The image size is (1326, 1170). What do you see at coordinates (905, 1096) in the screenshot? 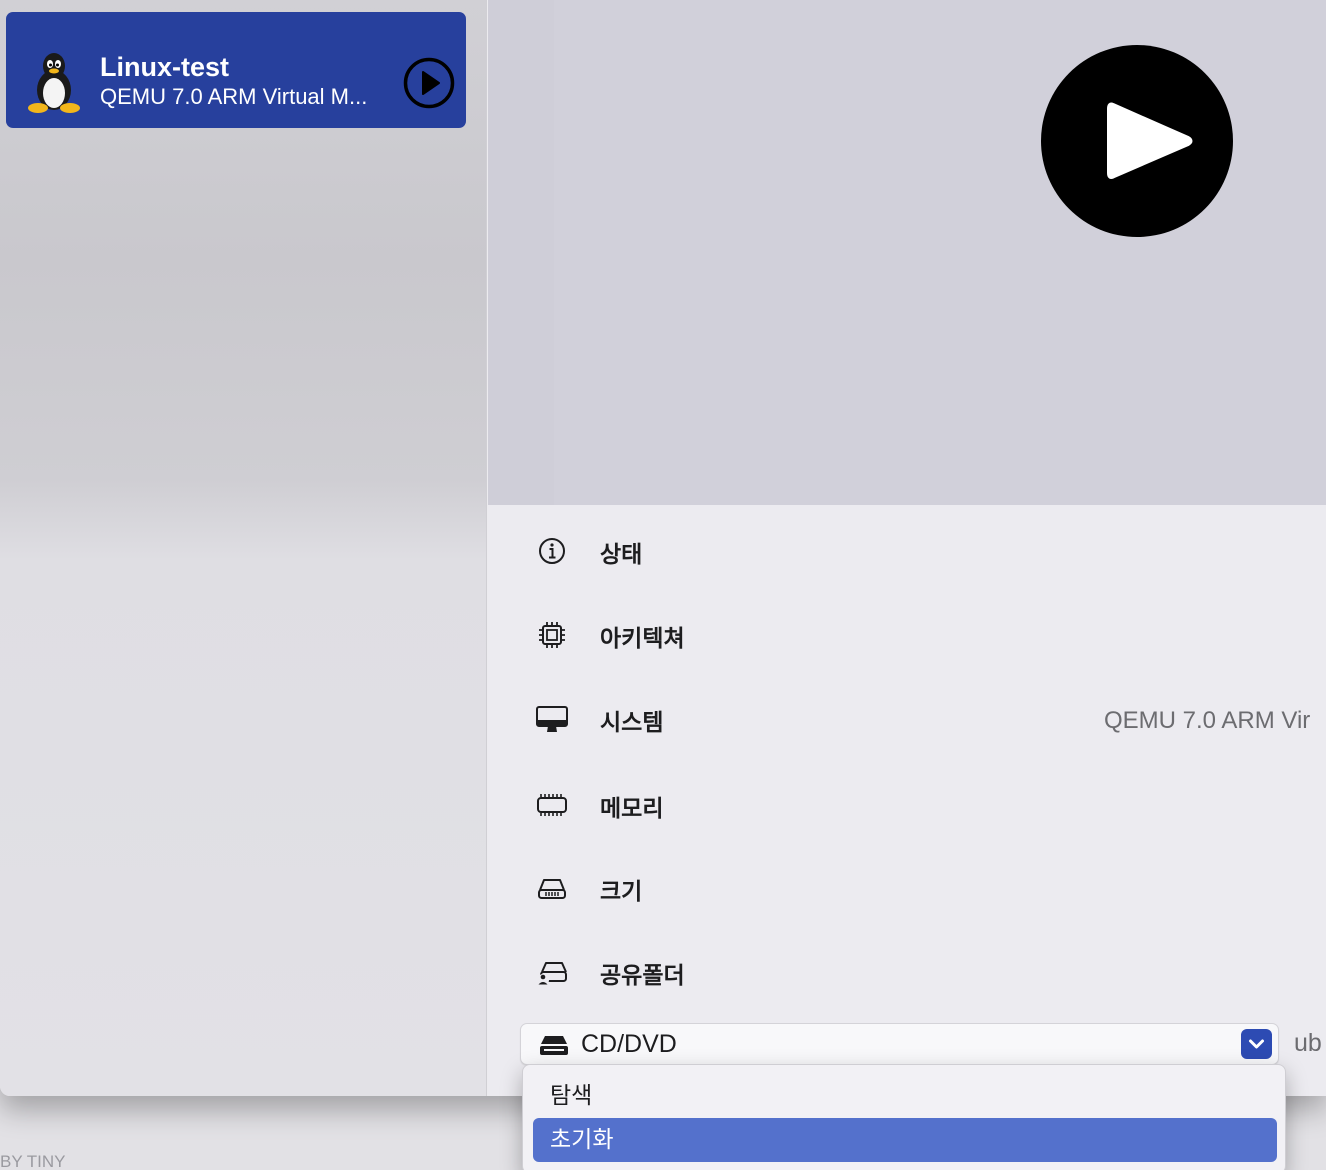
I see `menu-item-browse: 탐색` at bounding box center [905, 1096].